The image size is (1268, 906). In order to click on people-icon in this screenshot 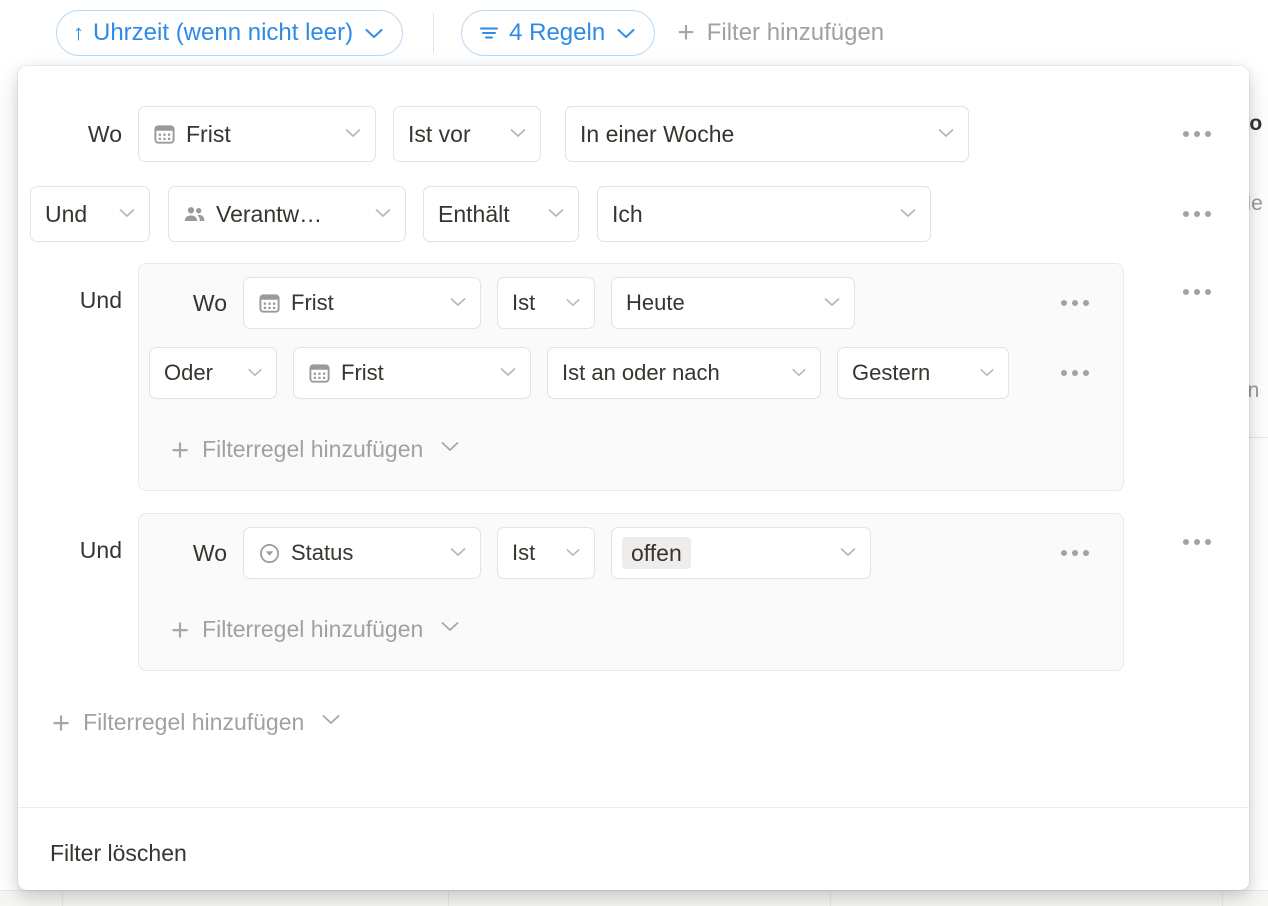, I will do `click(194, 214)`.